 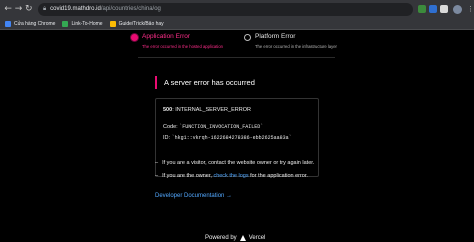 I want to click on back-arrow-icon: ←, so click(x=8, y=9).